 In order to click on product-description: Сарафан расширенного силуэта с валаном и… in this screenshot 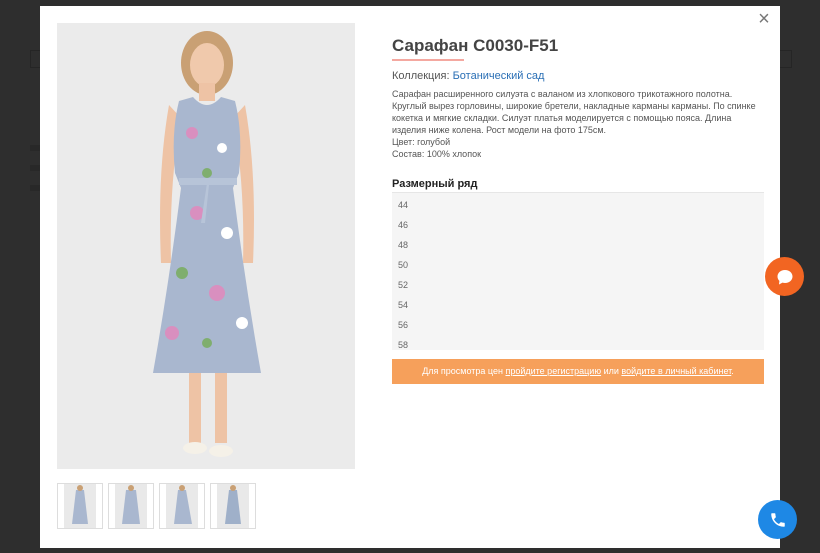, I will do `click(578, 124)`.